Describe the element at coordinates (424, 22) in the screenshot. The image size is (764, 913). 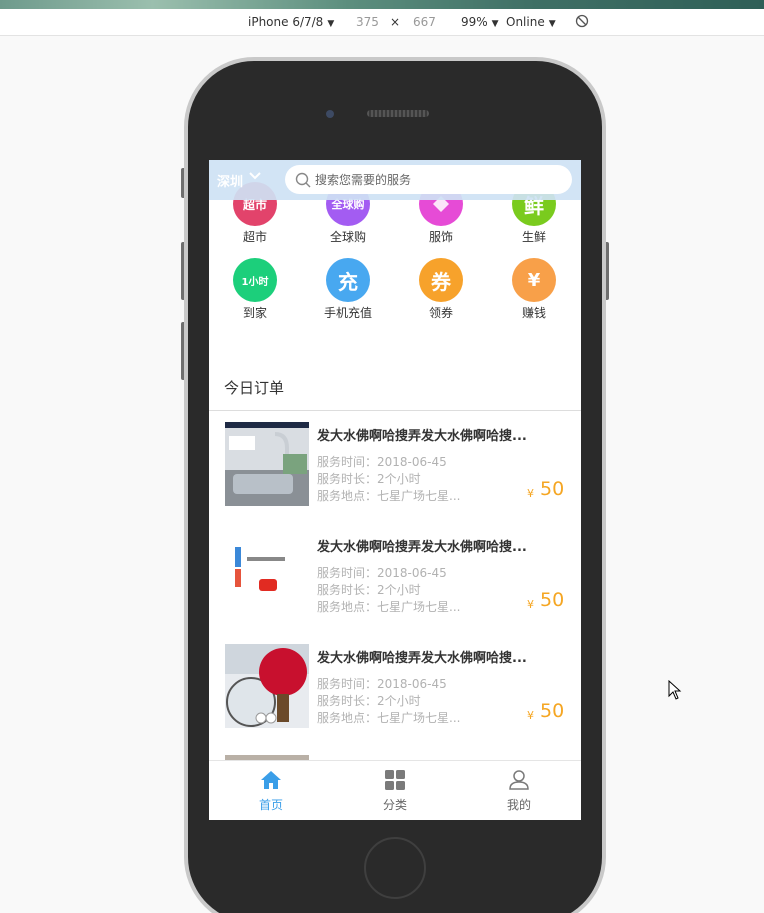
I see `viewport-height-field: 667` at that location.